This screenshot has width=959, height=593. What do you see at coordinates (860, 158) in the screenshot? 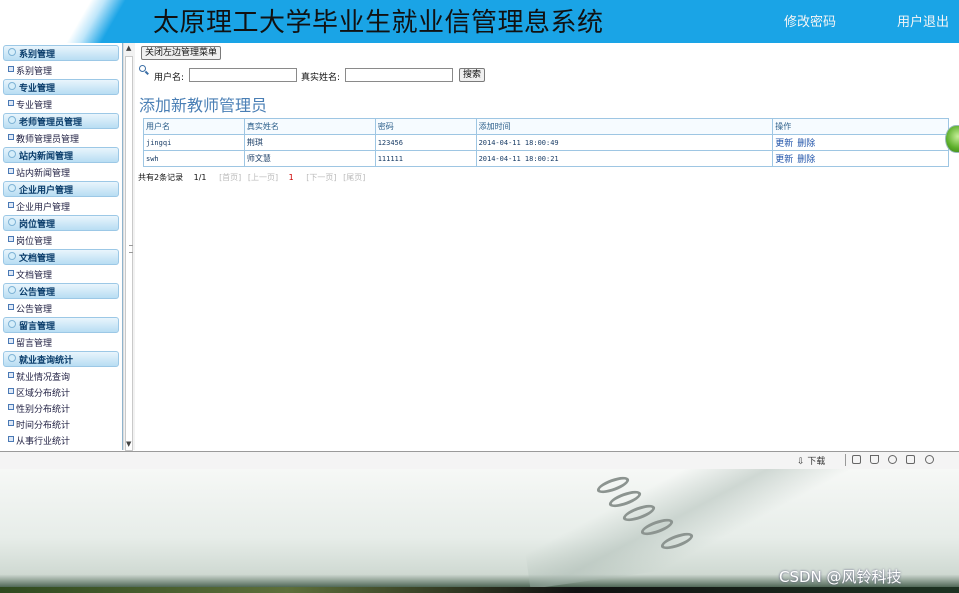
I see `cell-actions: 更新 删除` at bounding box center [860, 158].